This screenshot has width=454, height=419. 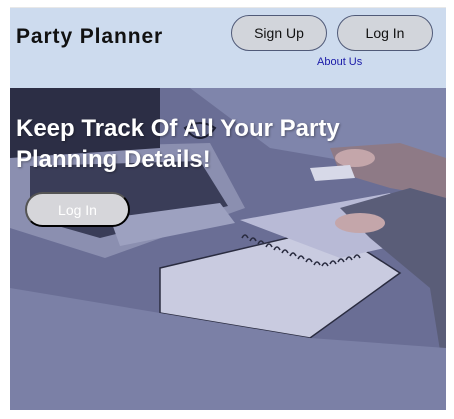 What do you see at coordinates (77, 209) in the screenshot?
I see `hero-log-in-button: Log In` at bounding box center [77, 209].